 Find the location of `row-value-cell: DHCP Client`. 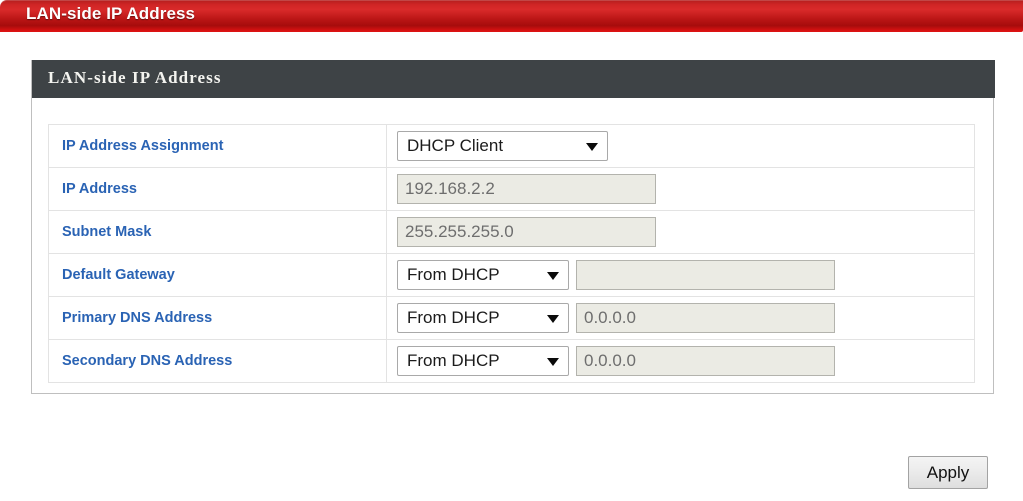

row-value-cell: DHCP Client is located at coordinates (680, 146).